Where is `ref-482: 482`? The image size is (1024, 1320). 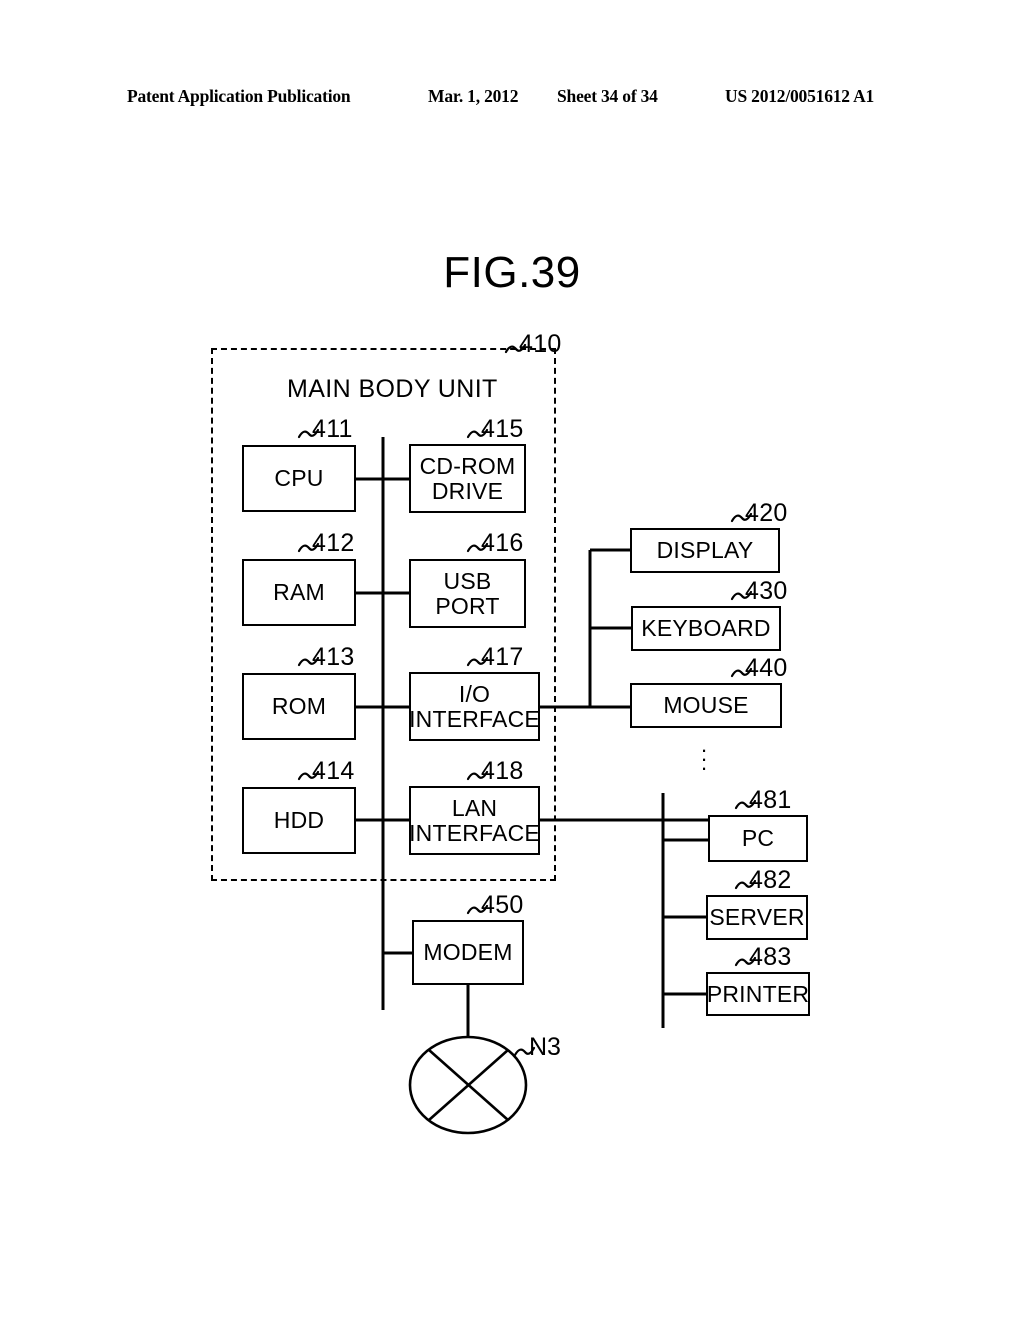 ref-482: 482 is located at coordinates (770, 880).